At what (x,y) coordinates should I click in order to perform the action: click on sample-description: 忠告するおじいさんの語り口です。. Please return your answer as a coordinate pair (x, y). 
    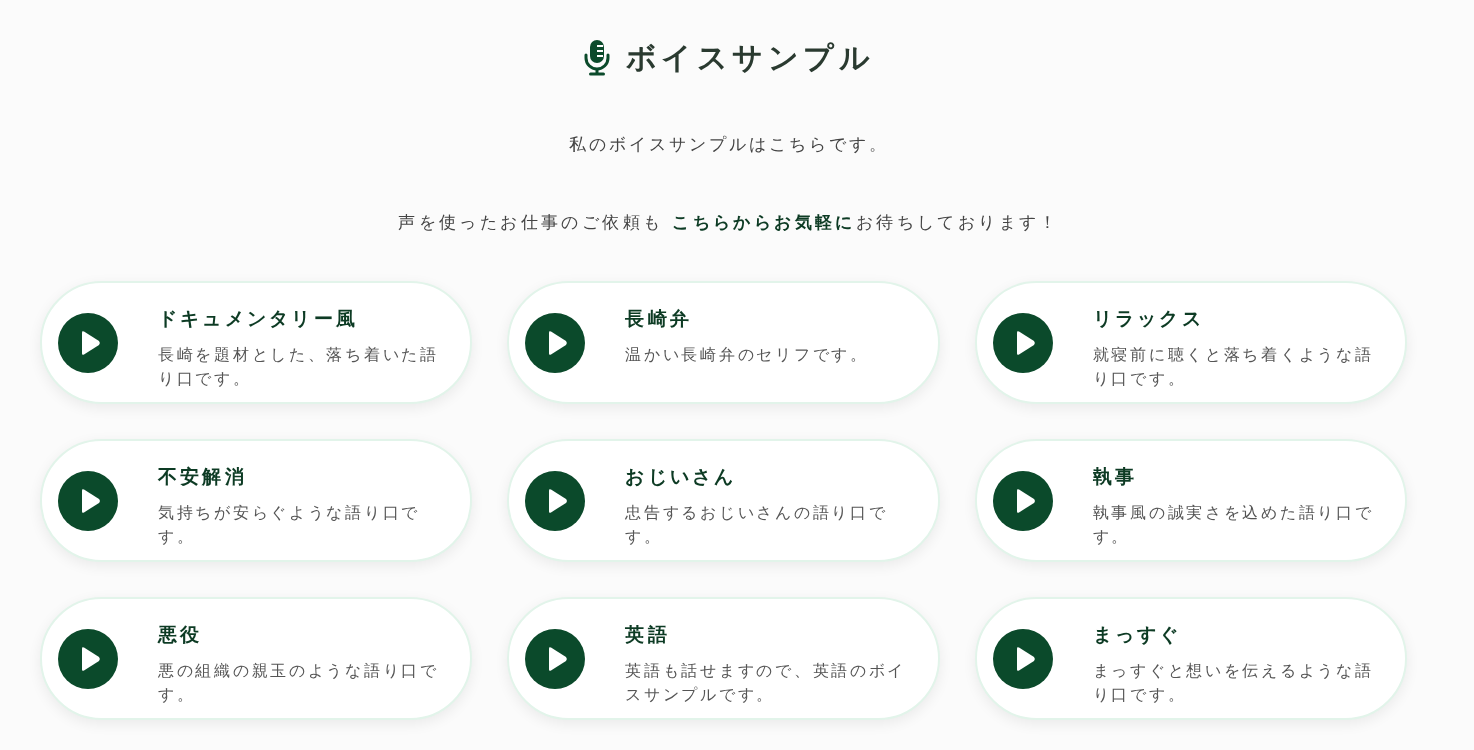
    Looking at the image, I should click on (757, 524).